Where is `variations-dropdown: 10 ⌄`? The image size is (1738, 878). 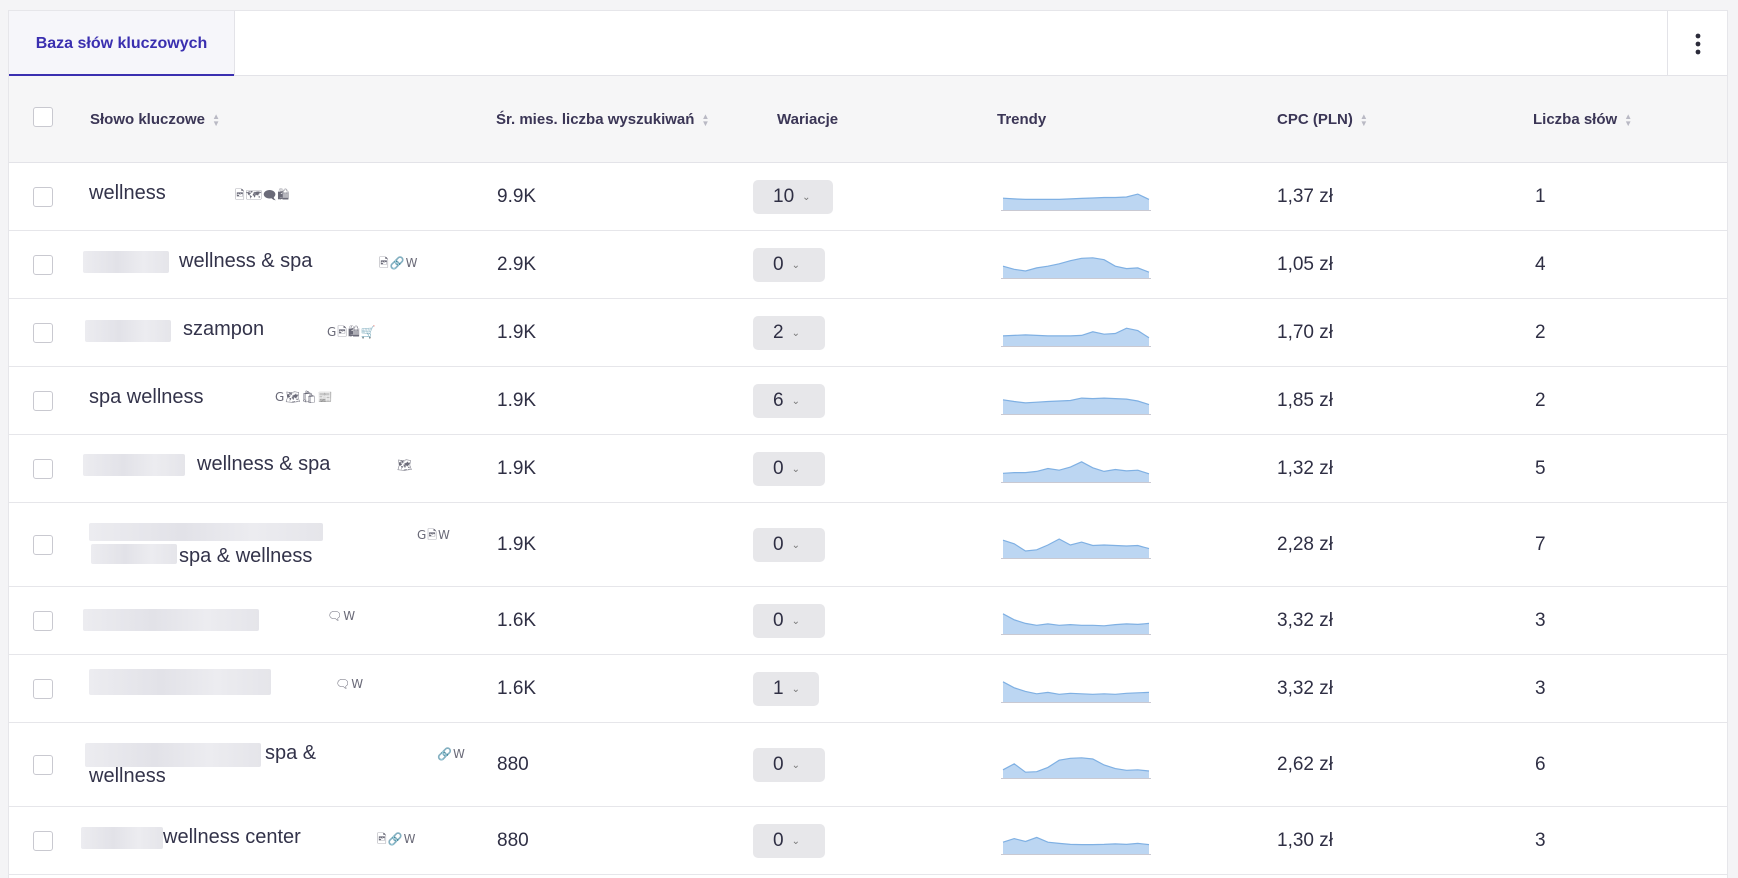
variations-dropdown: 10 ⌄ is located at coordinates (793, 197).